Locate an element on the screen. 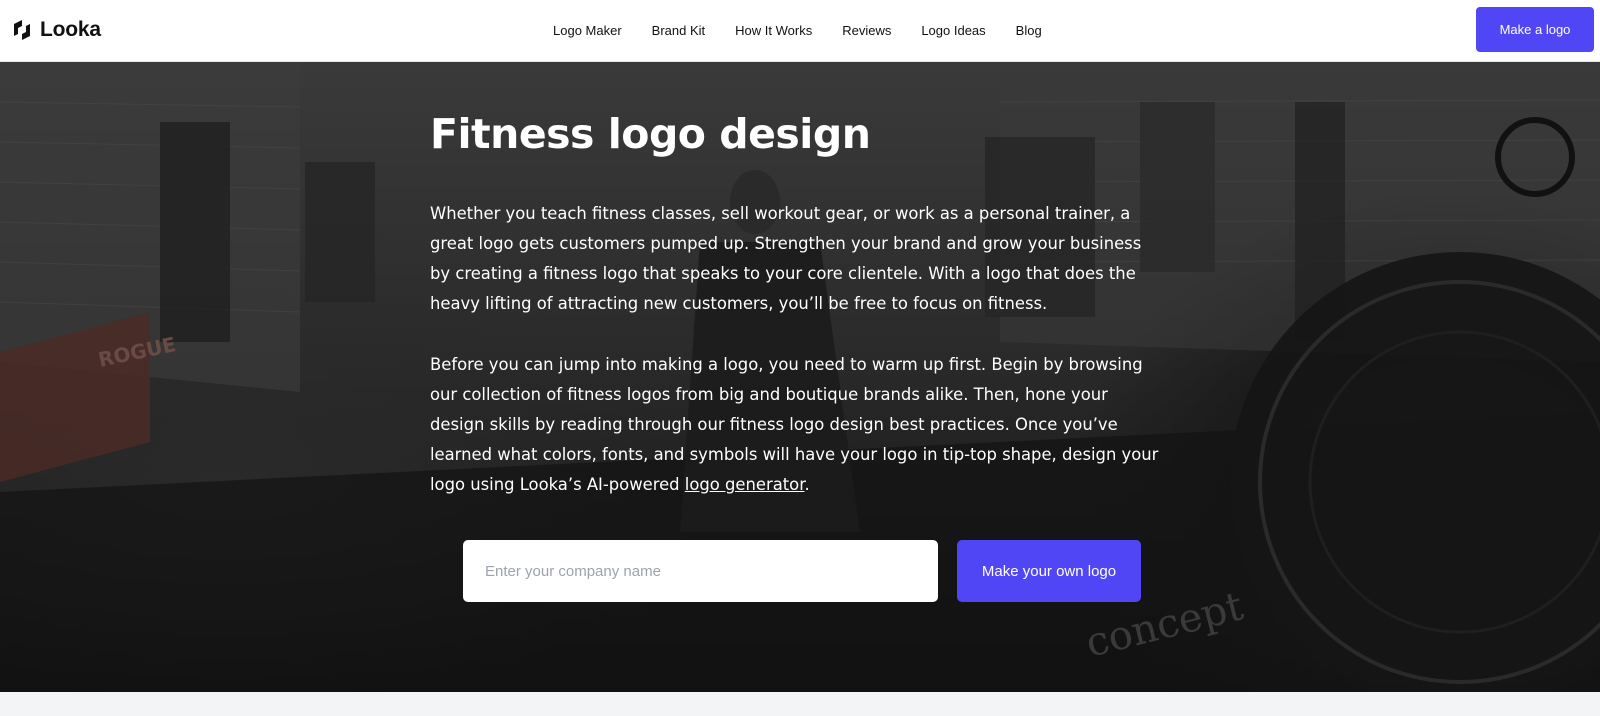 This screenshot has width=1600, height=716. make-a-logo-button: Make a logo is located at coordinates (1535, 29).